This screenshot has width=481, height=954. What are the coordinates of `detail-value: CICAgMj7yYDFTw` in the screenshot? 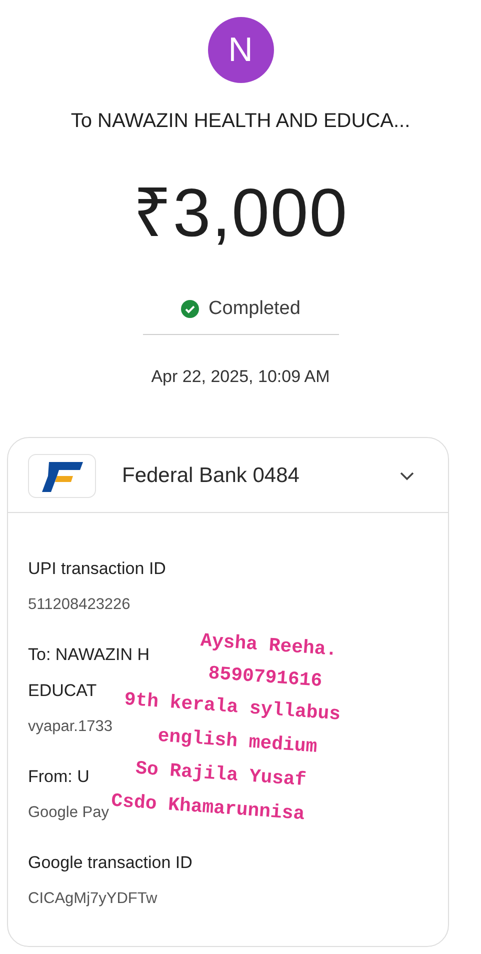 It's located at (93, 899).